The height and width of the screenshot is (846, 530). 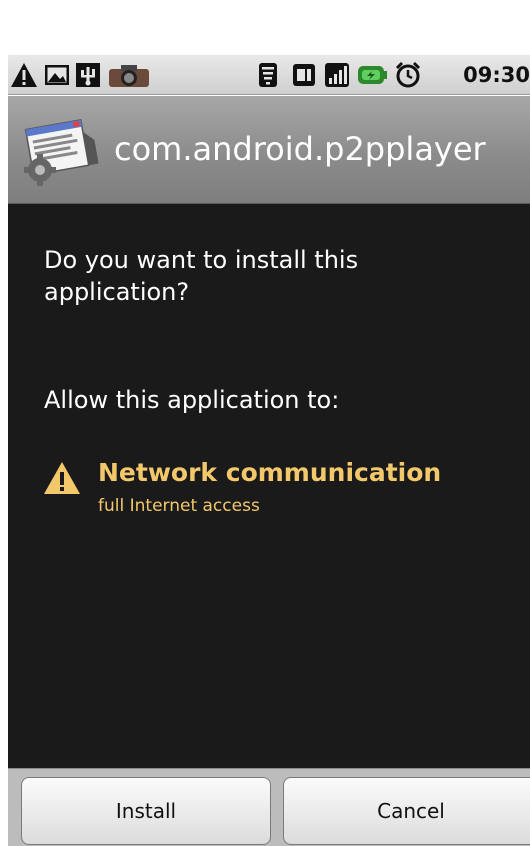 What do you see at coordinates (179, 506) in the screenshot?
I see `permission-description: full Internet access` at bounding box center [179, 506].